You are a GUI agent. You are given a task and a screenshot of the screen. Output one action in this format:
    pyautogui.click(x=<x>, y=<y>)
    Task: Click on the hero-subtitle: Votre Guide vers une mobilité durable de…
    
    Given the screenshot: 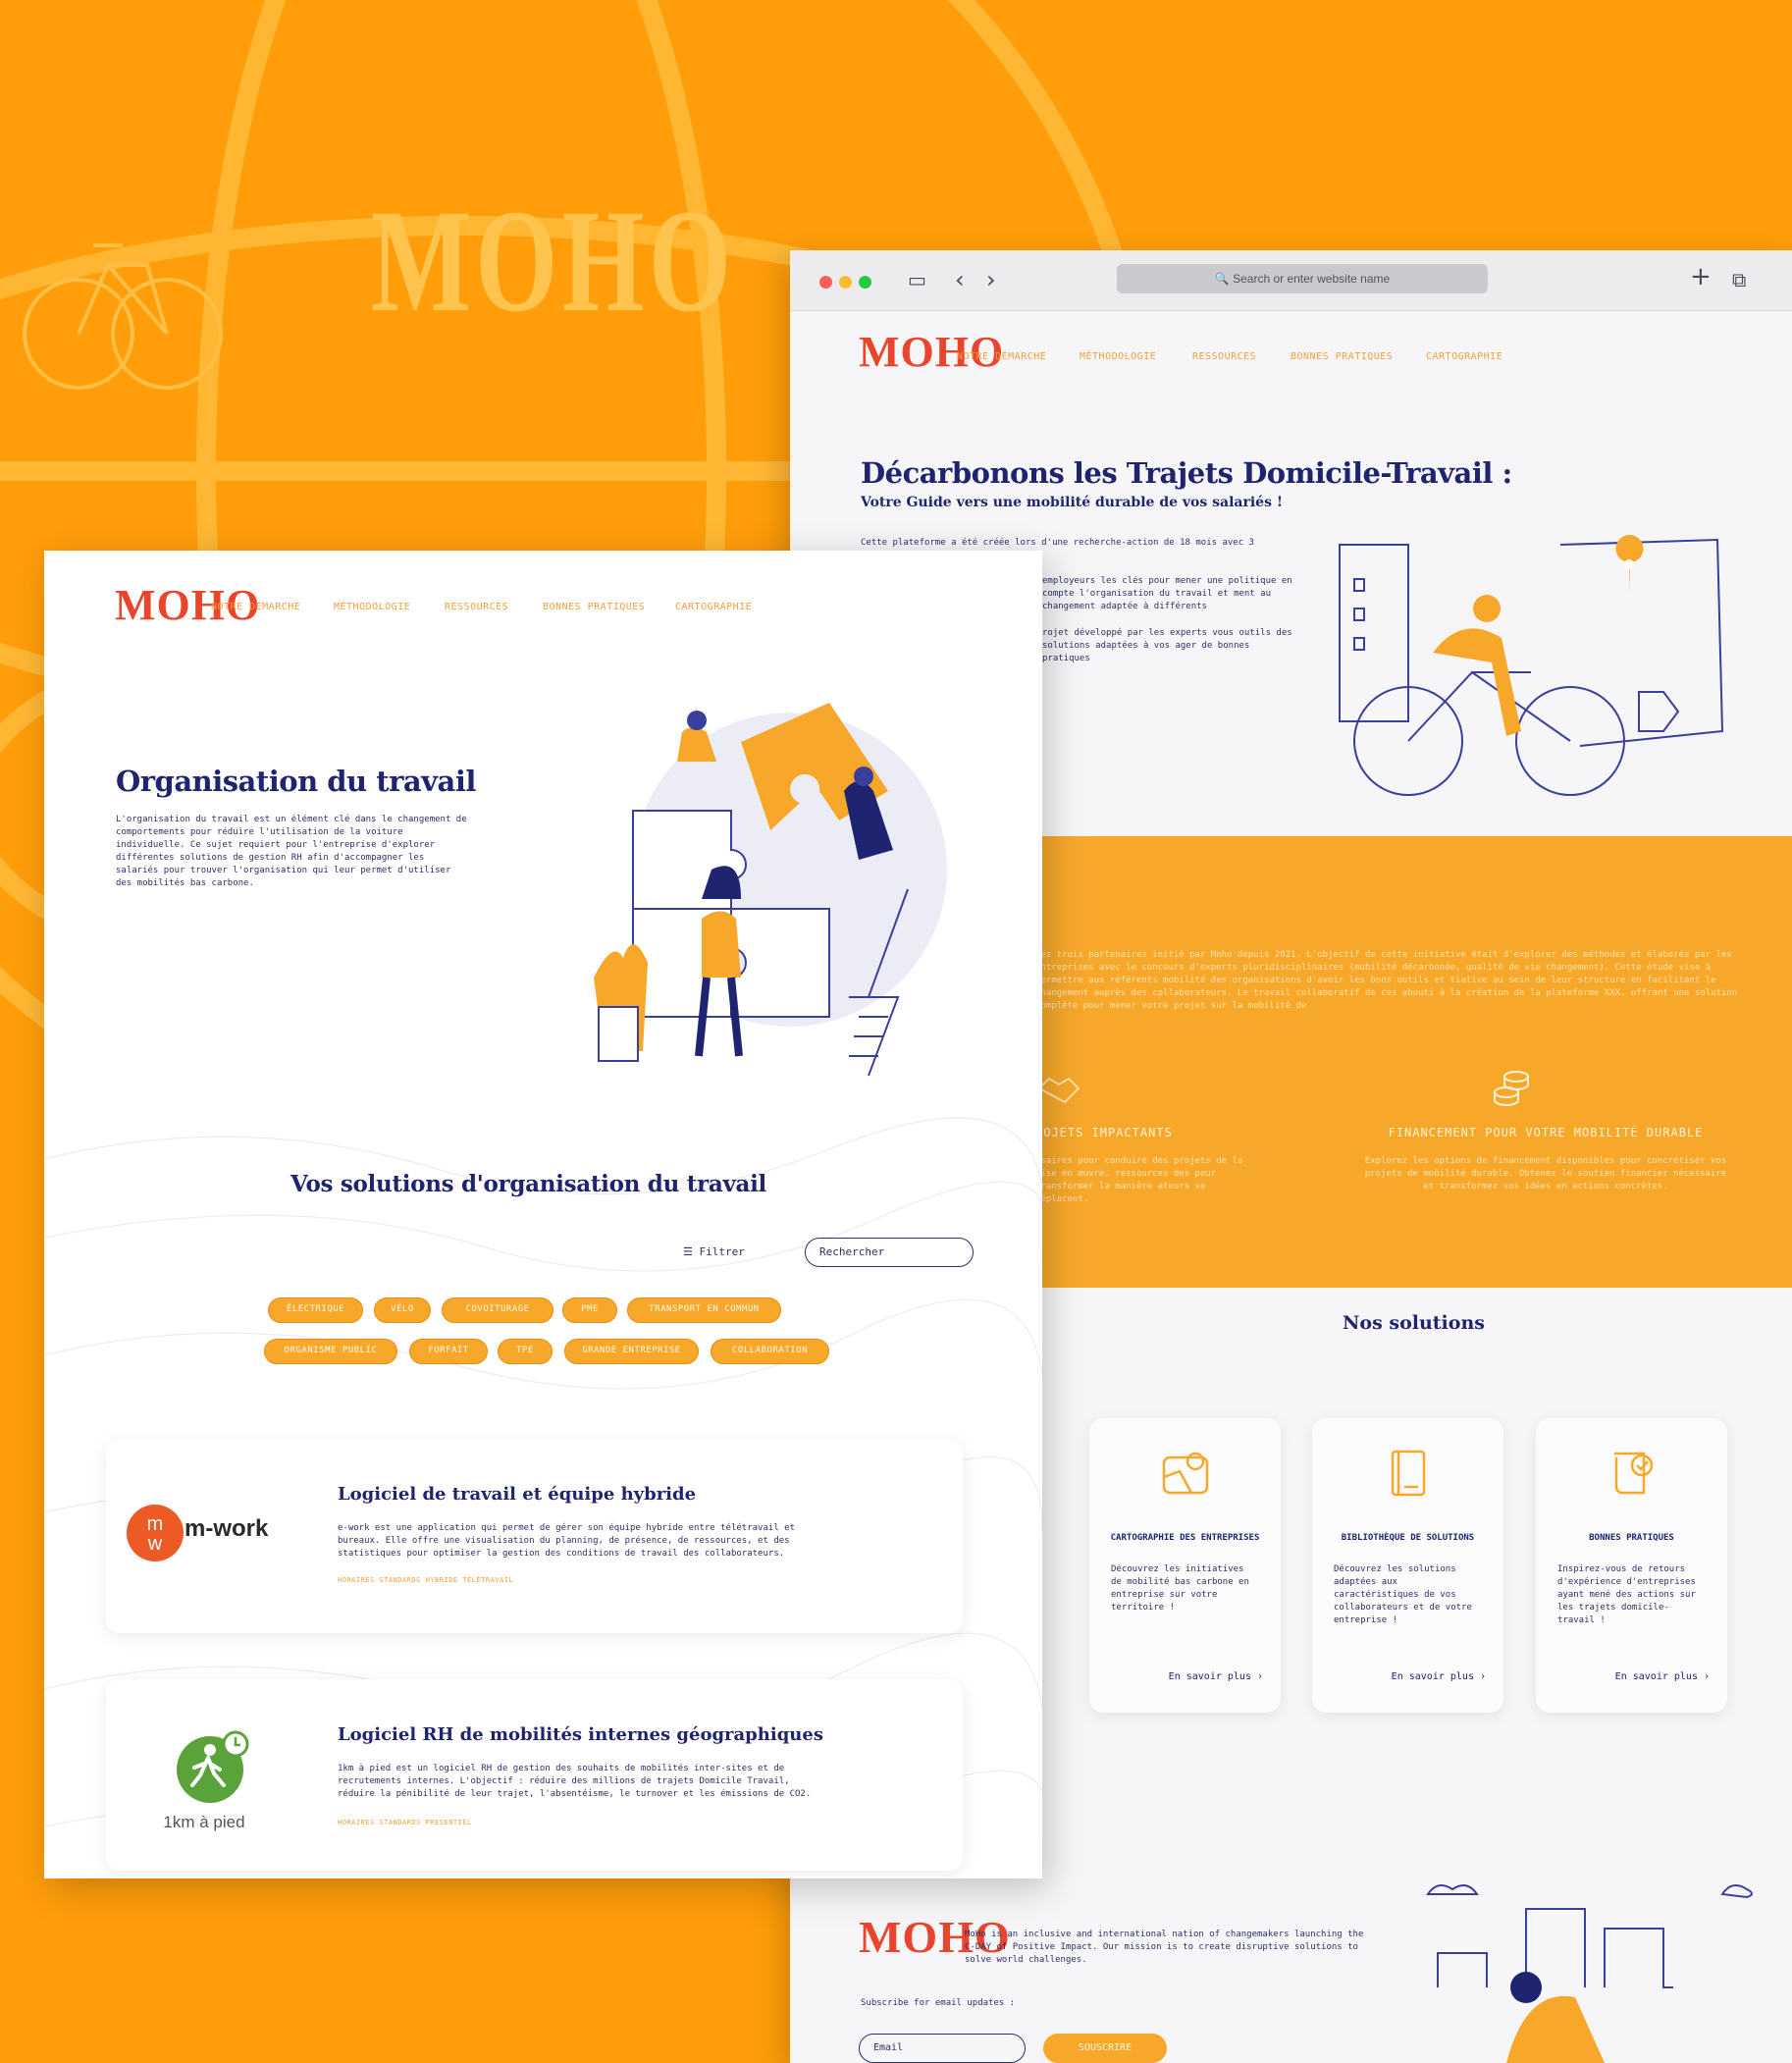 What is the action you would take?
    pyautogui.click(x=1072, y=502)
    